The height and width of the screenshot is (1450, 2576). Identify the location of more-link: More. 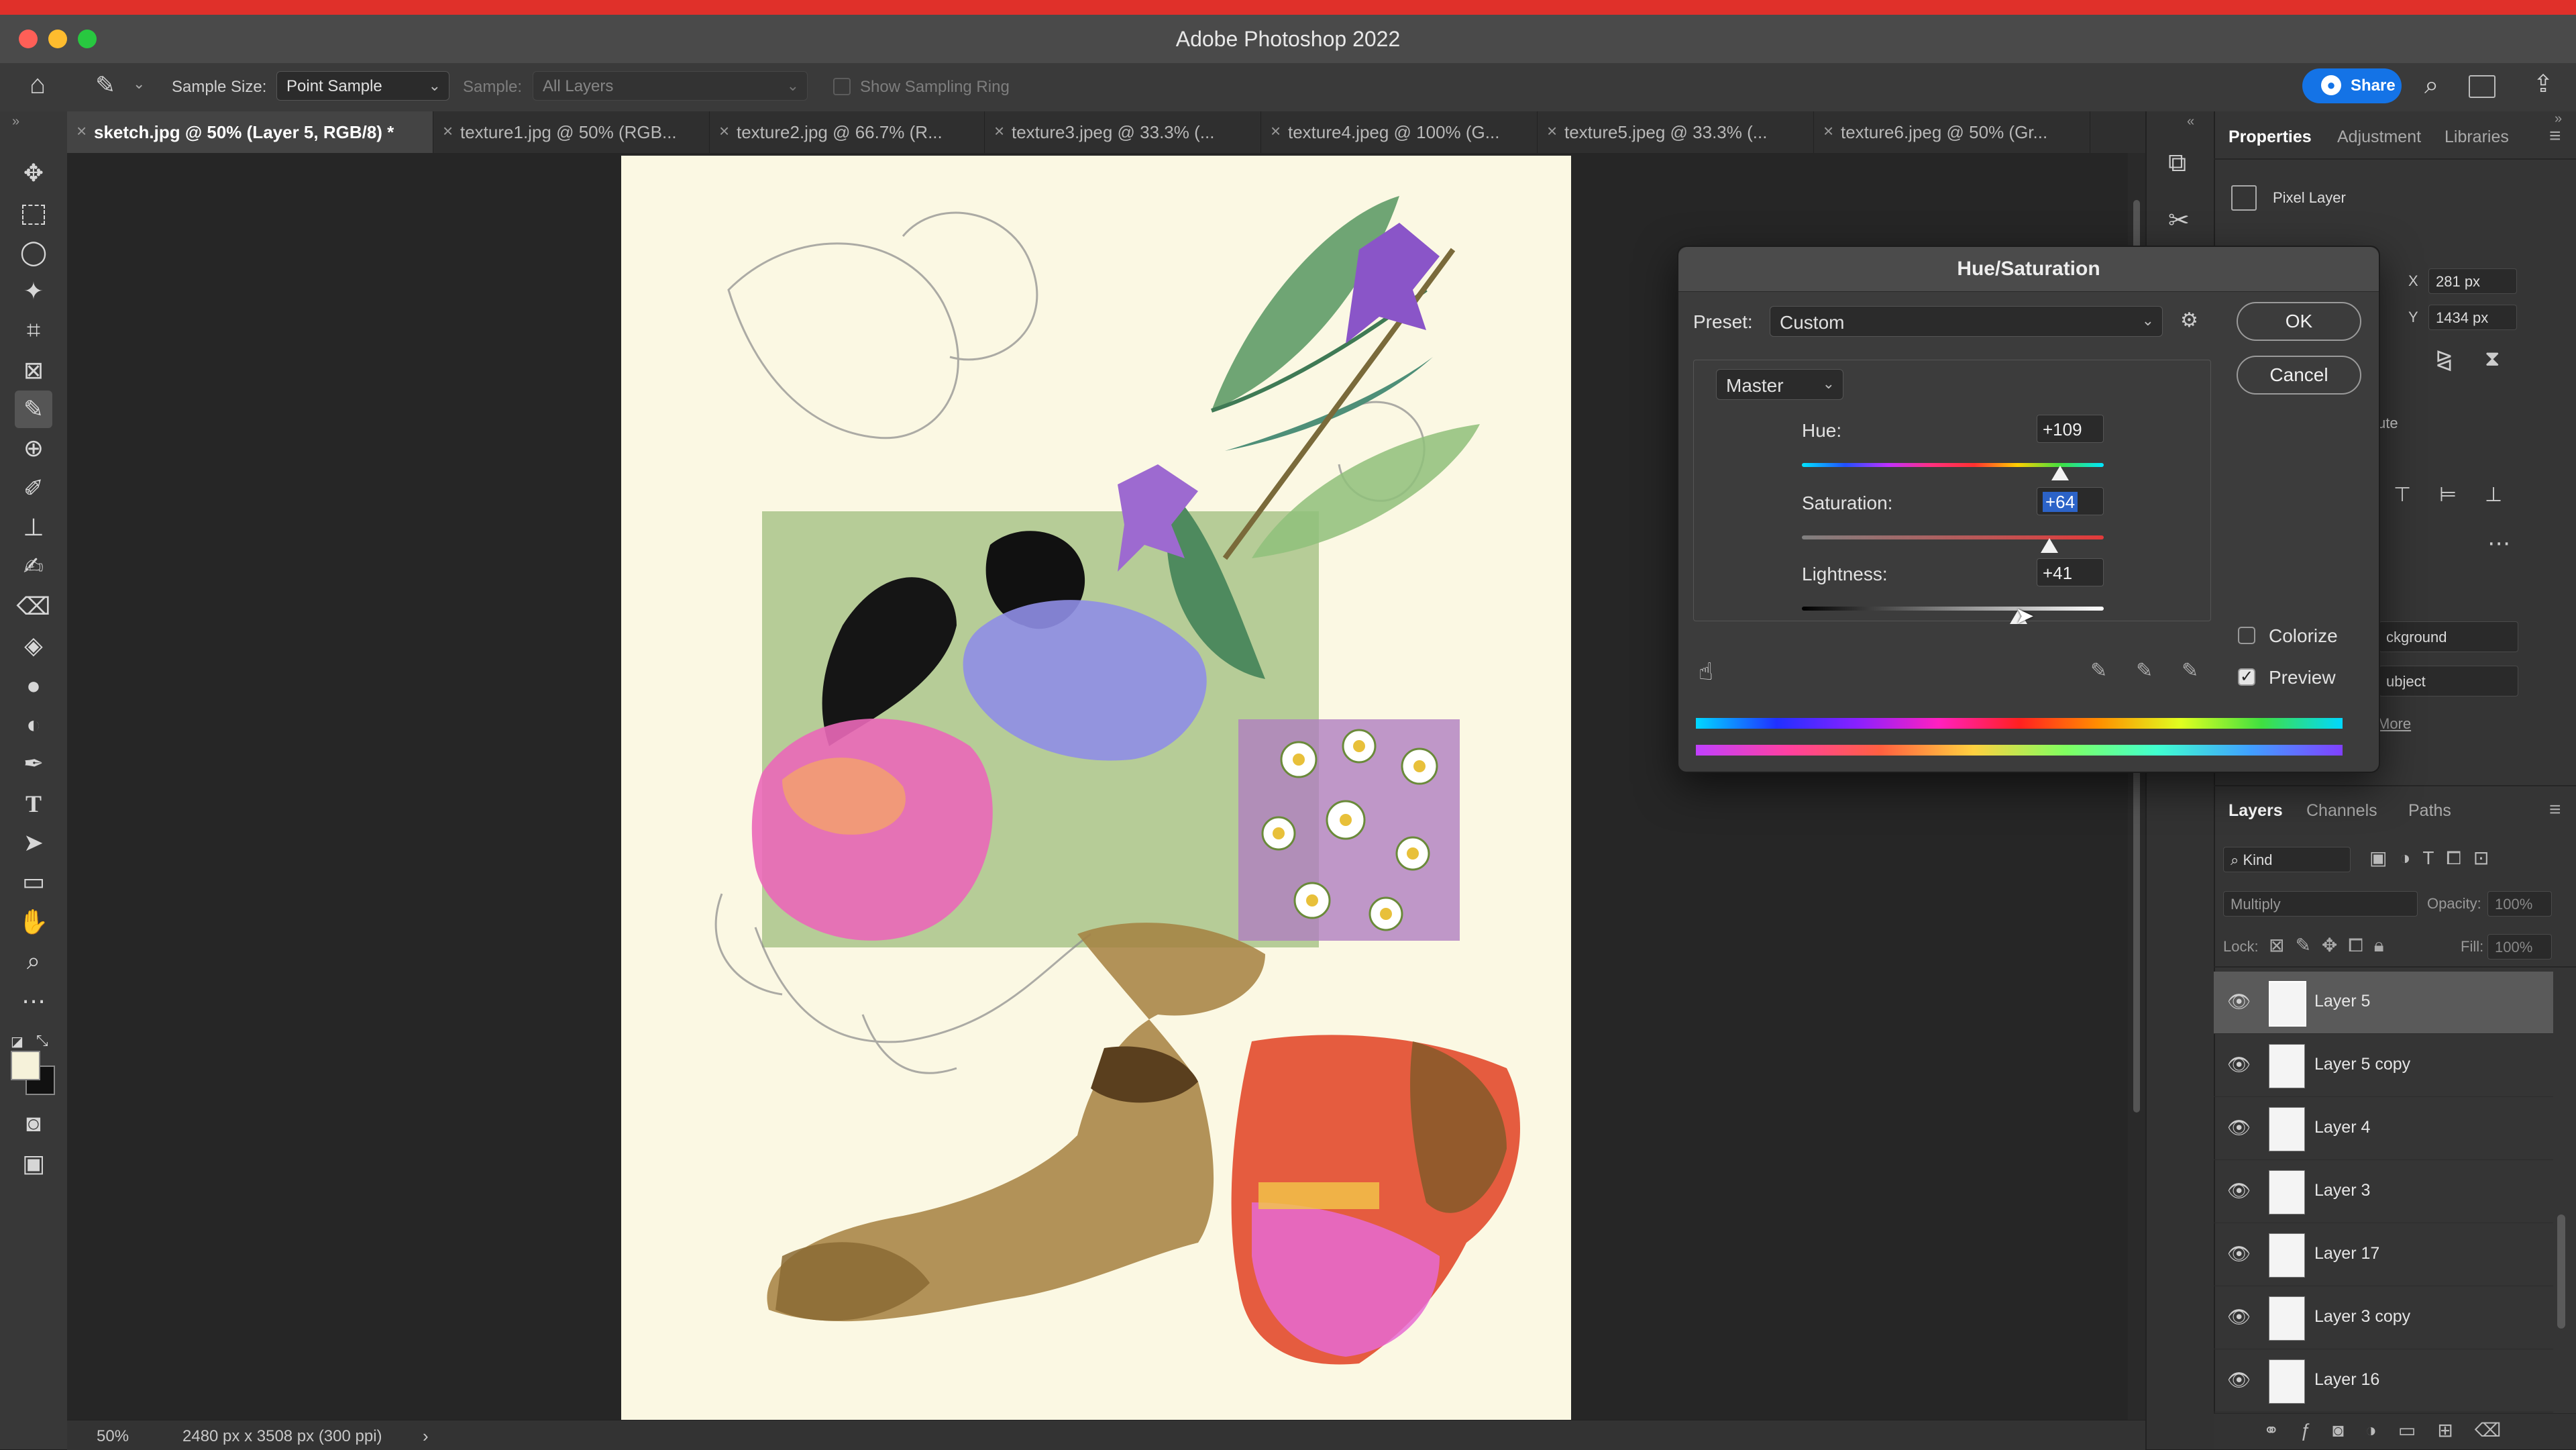
(2394, 724).